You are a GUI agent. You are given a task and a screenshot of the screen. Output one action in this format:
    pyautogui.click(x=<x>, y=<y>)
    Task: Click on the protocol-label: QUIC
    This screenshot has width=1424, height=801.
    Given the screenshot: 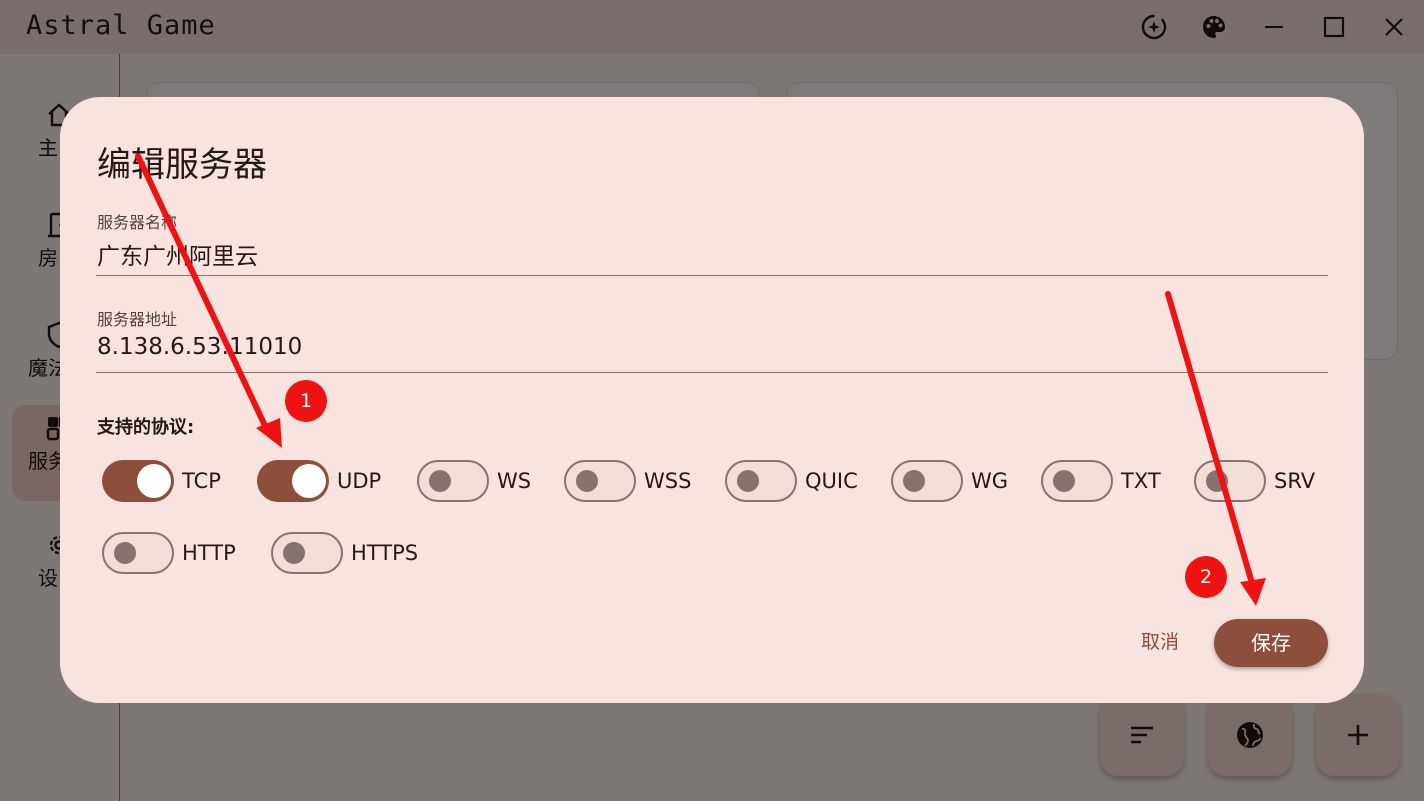 What is the action you would take?
    pyautogui.click(x=831, y=481)
    